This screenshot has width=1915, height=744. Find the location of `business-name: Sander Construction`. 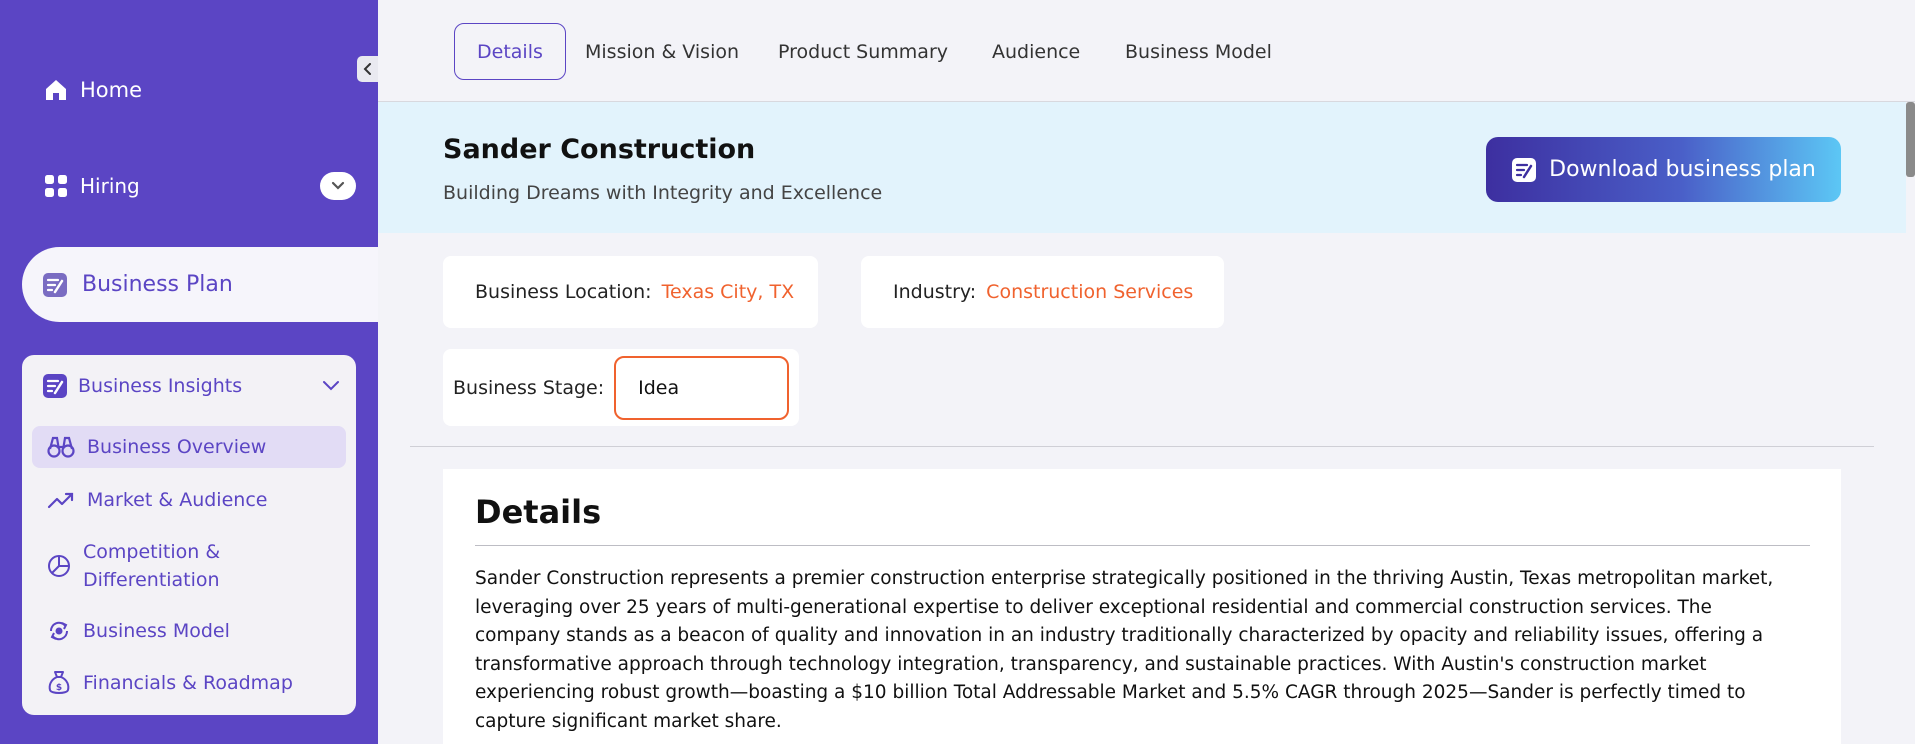

business-name: Sander Construction is located at coordinates (599, 149).